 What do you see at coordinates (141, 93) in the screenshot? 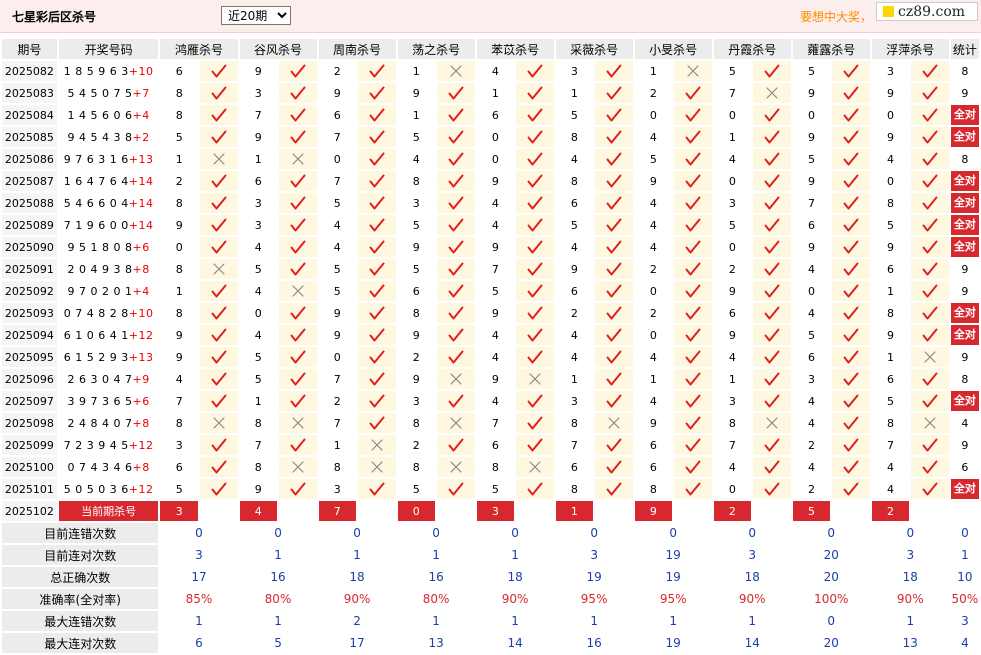
I see `draw-special: +7` at bounding box center [141, 93].